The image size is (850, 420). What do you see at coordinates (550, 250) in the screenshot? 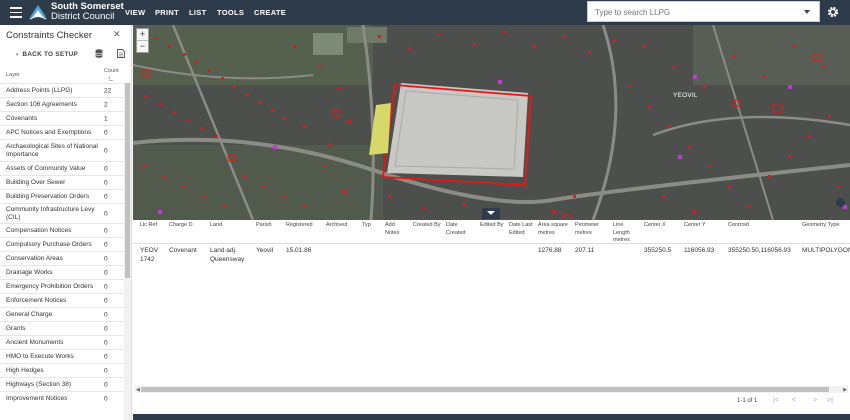
I see `table-cell: 1276.88` at bounding box center [550, 250].